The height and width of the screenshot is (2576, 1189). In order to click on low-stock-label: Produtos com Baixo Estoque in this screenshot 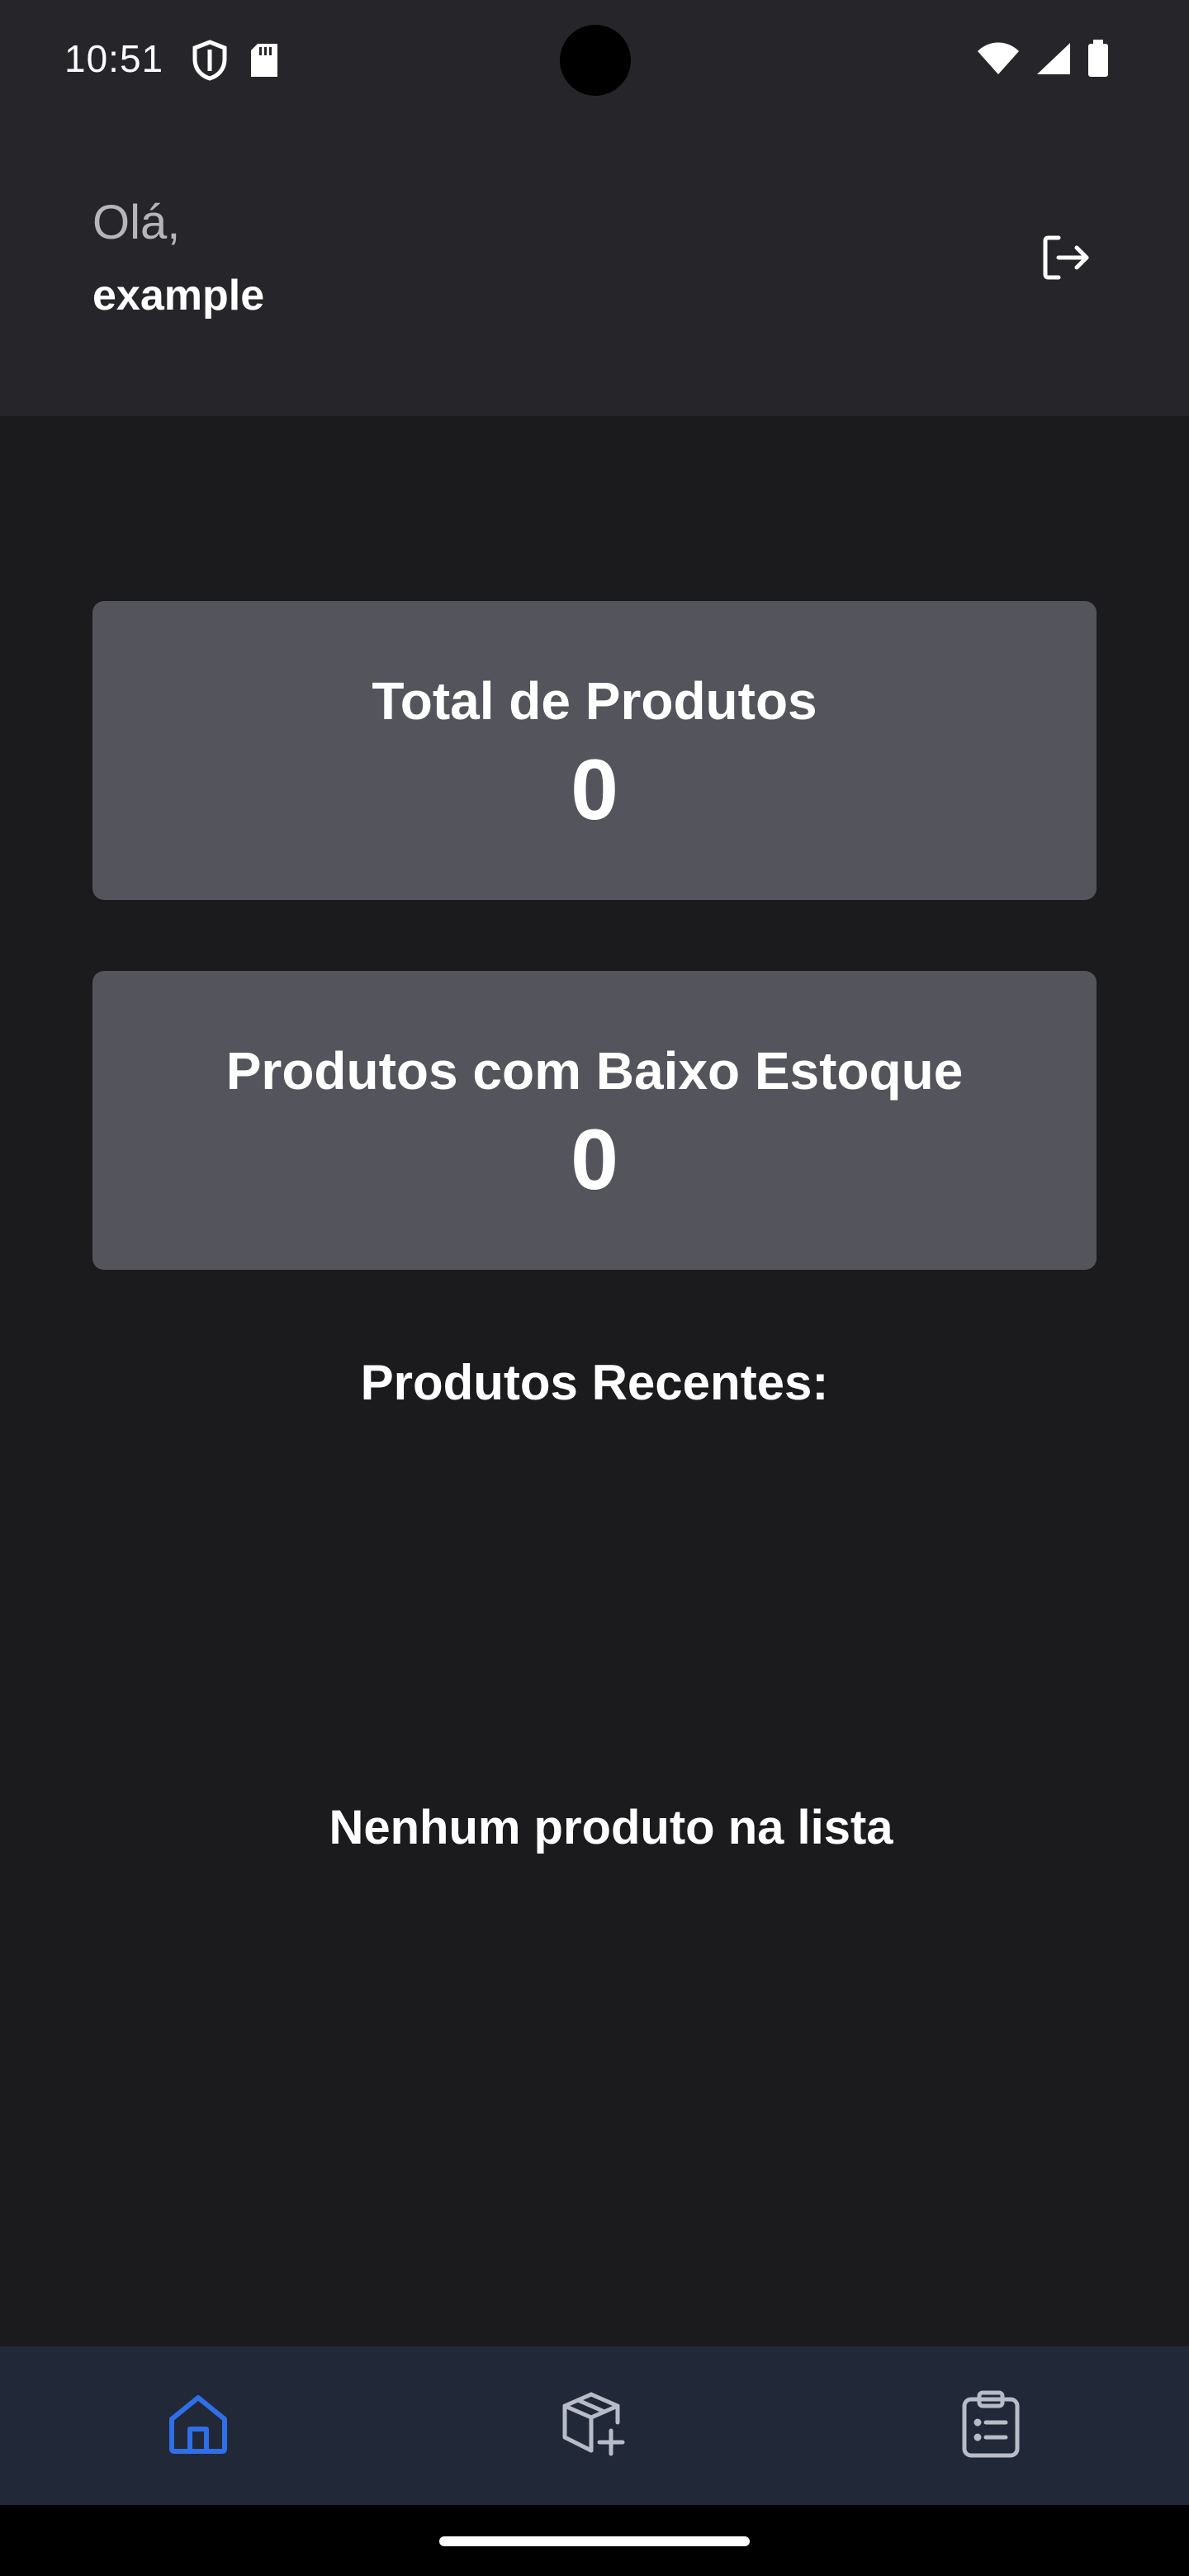, I will do `click(594, 1071)`.